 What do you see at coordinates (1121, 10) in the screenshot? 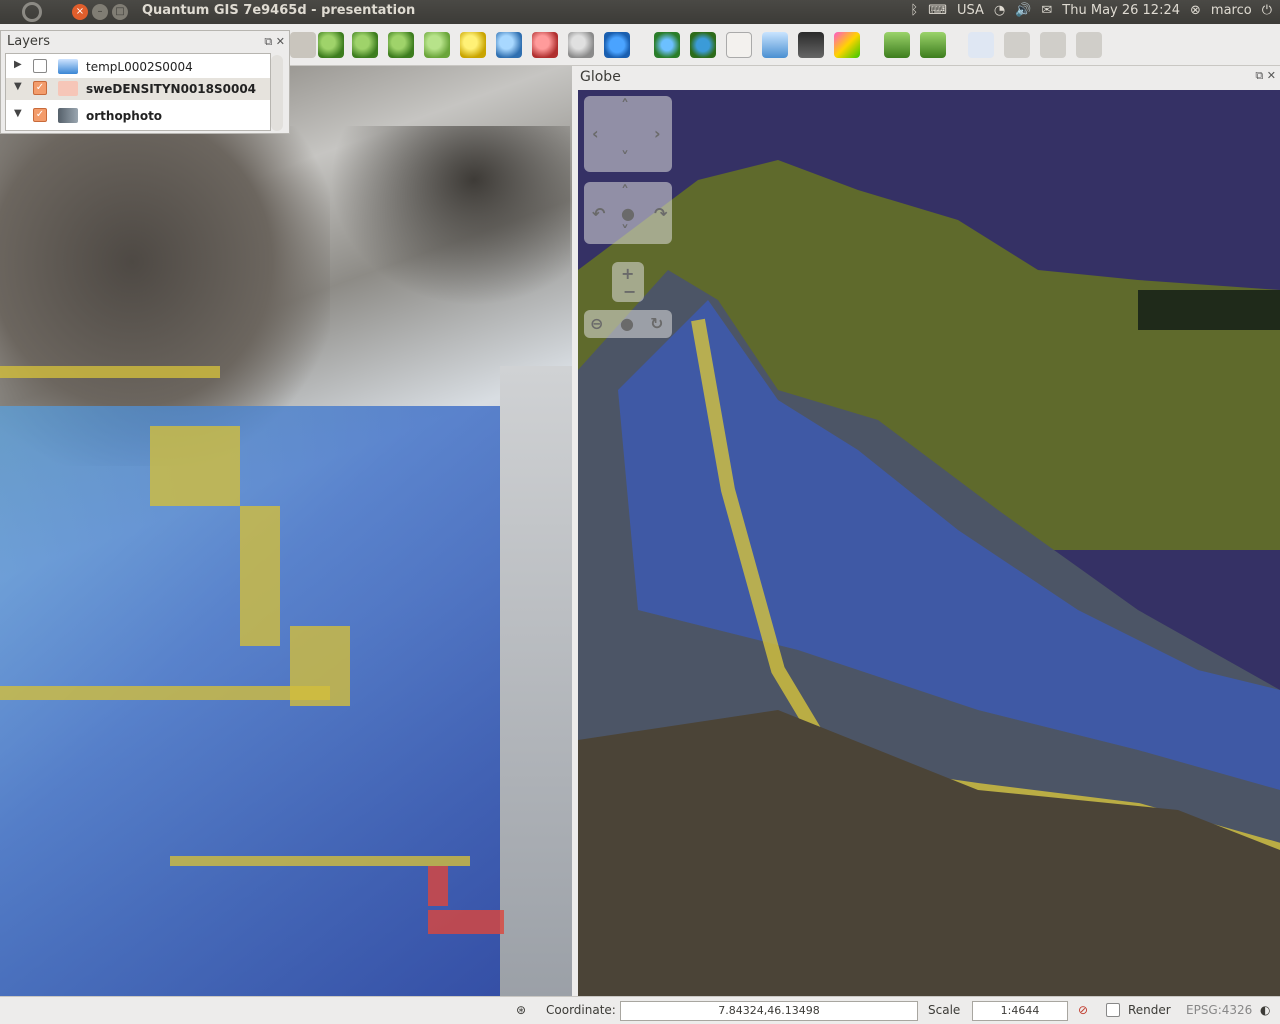
I see `clock: Thu May 26 12:24` at bounding box center [1121, 10].